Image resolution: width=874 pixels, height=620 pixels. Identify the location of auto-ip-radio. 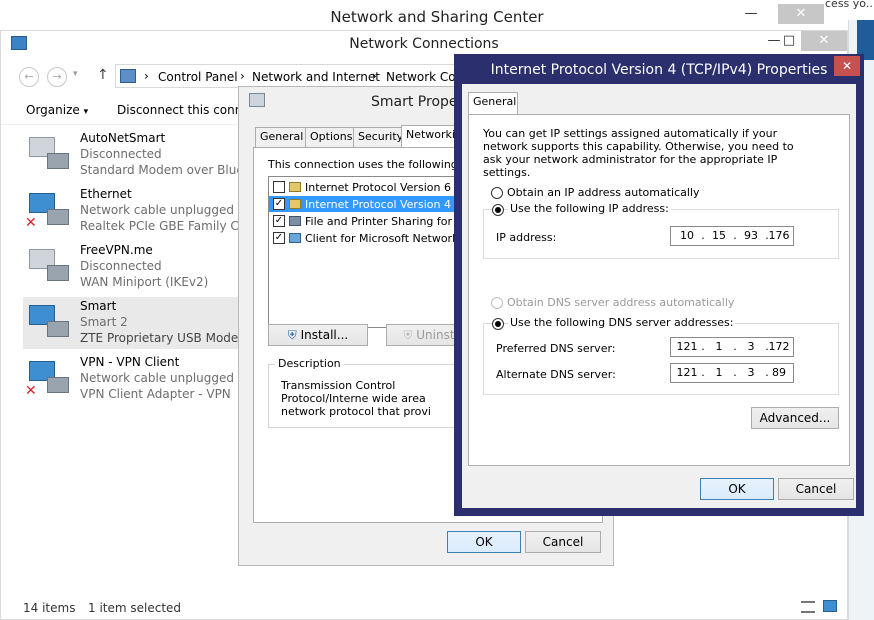
(497, 193).